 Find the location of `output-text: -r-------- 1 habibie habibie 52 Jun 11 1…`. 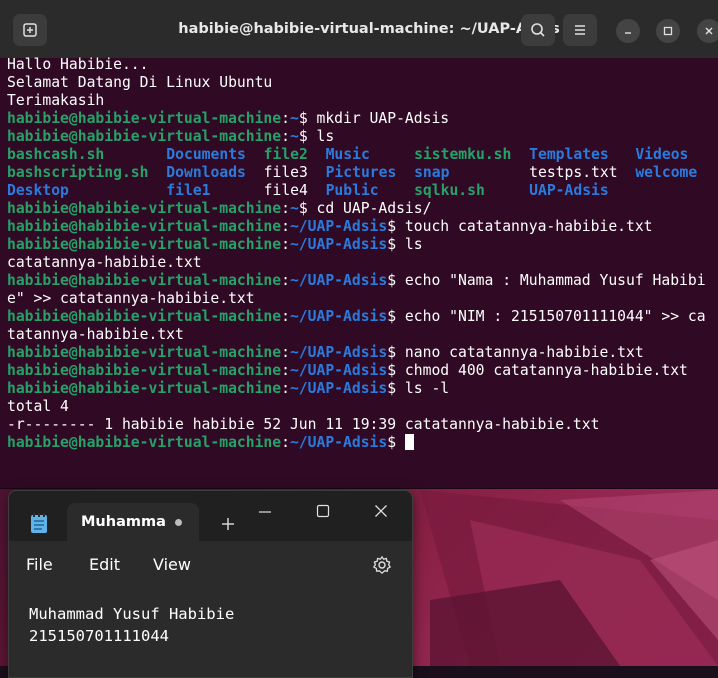

output-text: -r-------- 1 habibie habibie 52 Jun 11 1… is located at coordinates (303, 424).